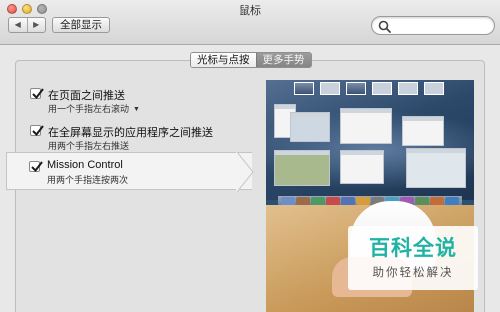 The image size is (500, 312). I want to click on tab-more-gestures: 更多手势, so click(283, 60).